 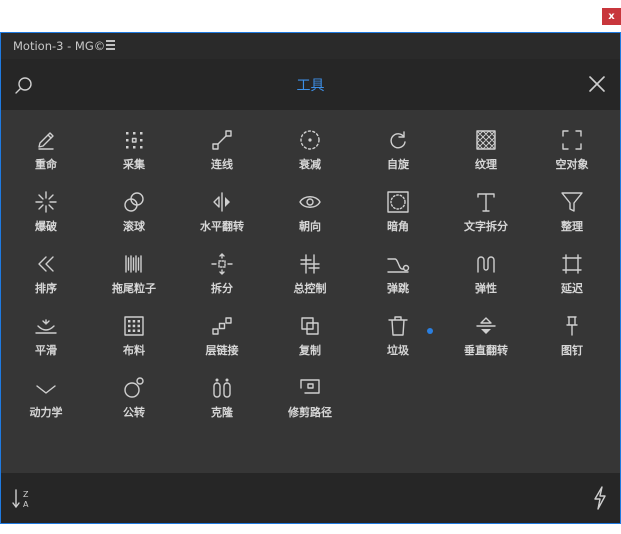 What do you see at coordinates (134, 140) in the screenshot?
I see `dotted-grid-icon` at bounding box center [134, 140].